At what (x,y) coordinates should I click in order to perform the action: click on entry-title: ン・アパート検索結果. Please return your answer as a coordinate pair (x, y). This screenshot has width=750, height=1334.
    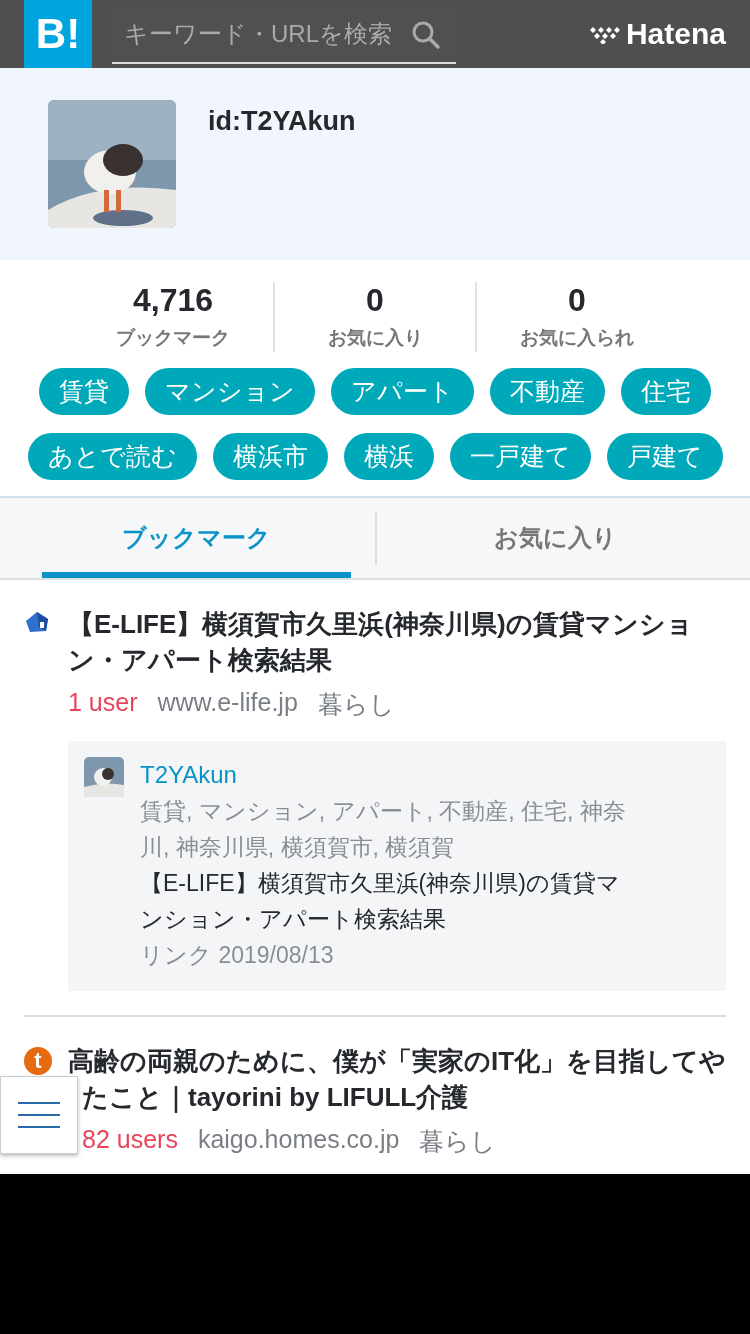
    Looking at the image, I should click on (200, 660).